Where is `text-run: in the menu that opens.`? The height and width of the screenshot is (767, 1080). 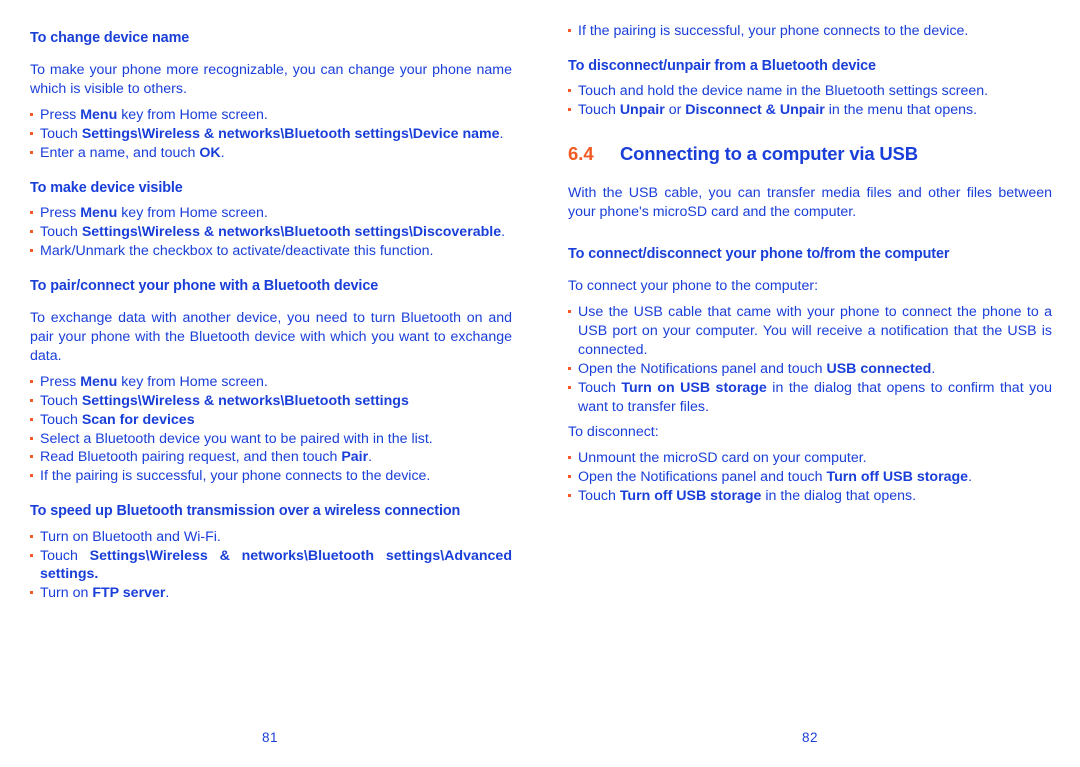 text-run: in the menu that opens. is located at coordinates (901, 110).